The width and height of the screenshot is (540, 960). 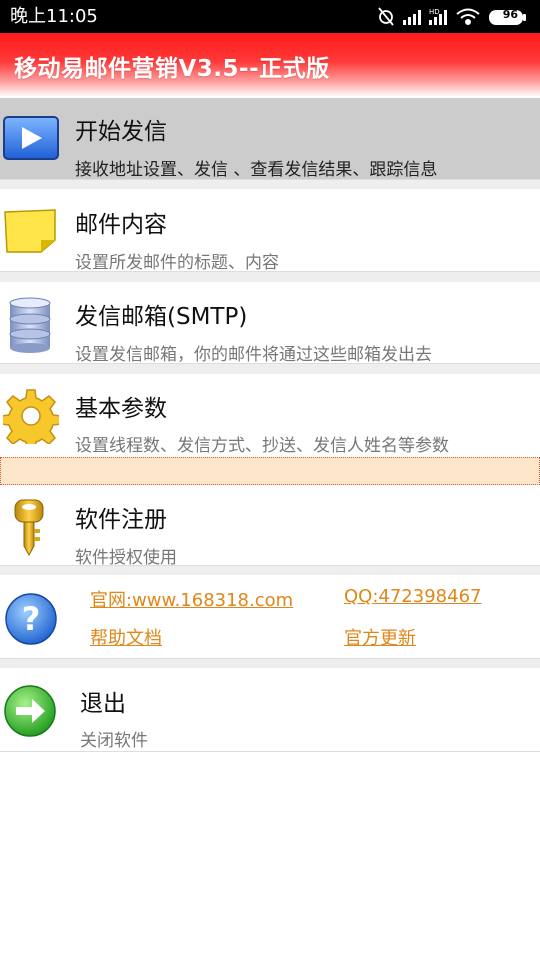 What do you see at coordinates (103, 704) in the screenshot?
I see `menu-label: 退出` at bounding box center [103, 704].